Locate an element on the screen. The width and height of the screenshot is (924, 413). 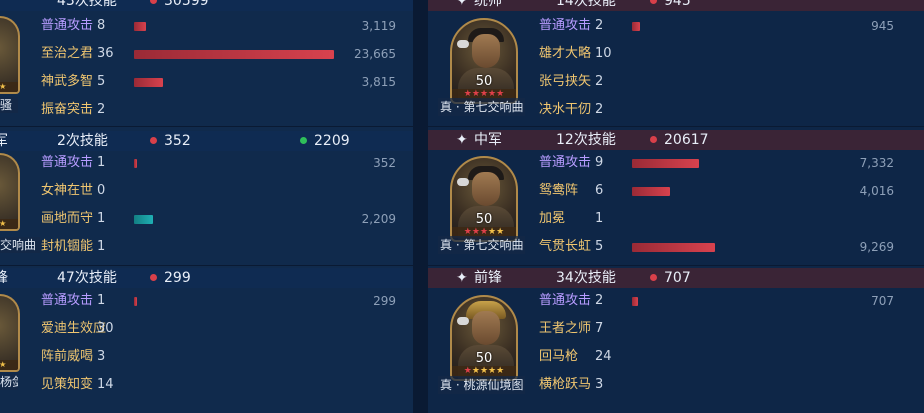
skill-row: 至治之君 36 23,665 is located at coordinates (218, 54).